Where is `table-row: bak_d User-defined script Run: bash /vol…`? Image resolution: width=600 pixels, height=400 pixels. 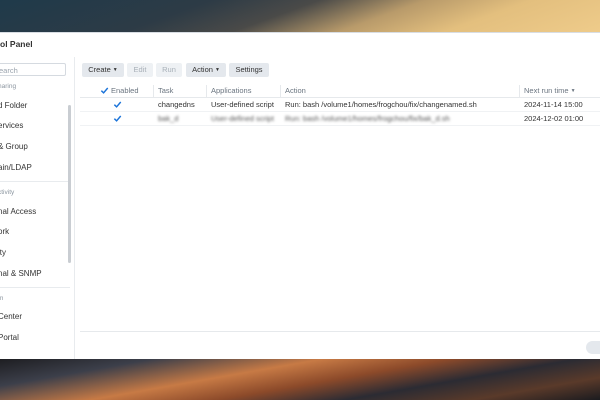
table-row: bak_d User-defined script Run: bash /vol… is located at coordinates (340, 119).